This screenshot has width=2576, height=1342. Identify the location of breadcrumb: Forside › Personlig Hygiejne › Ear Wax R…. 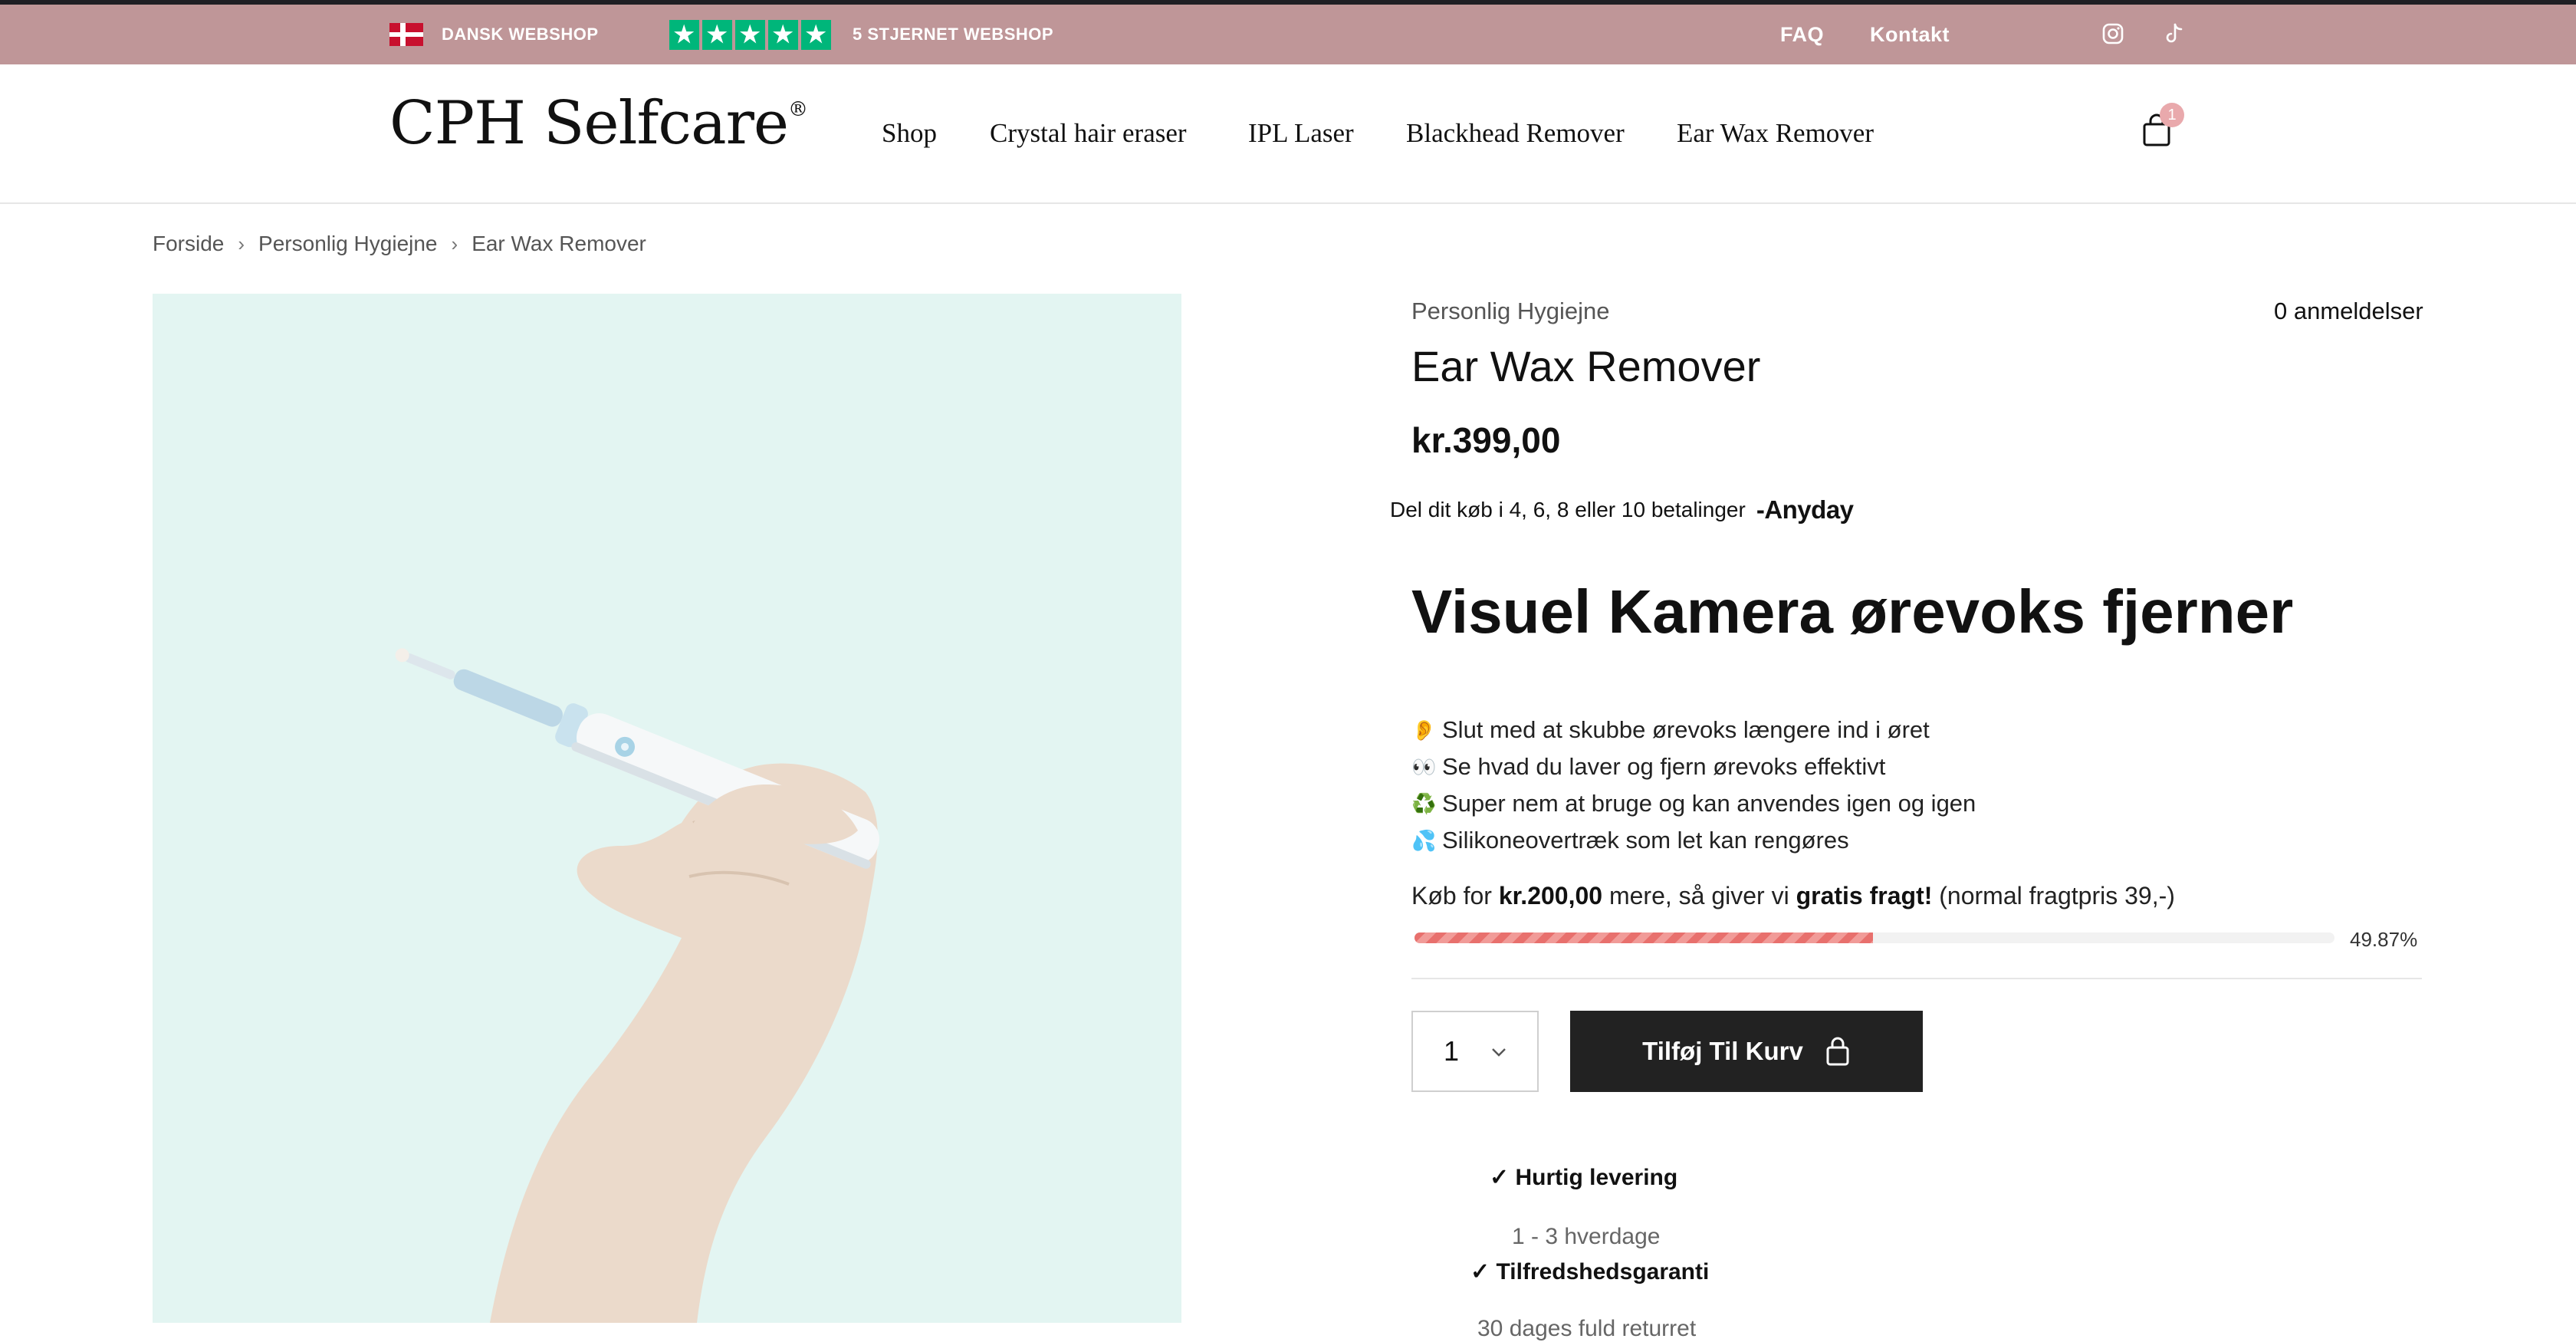
(399, 244).